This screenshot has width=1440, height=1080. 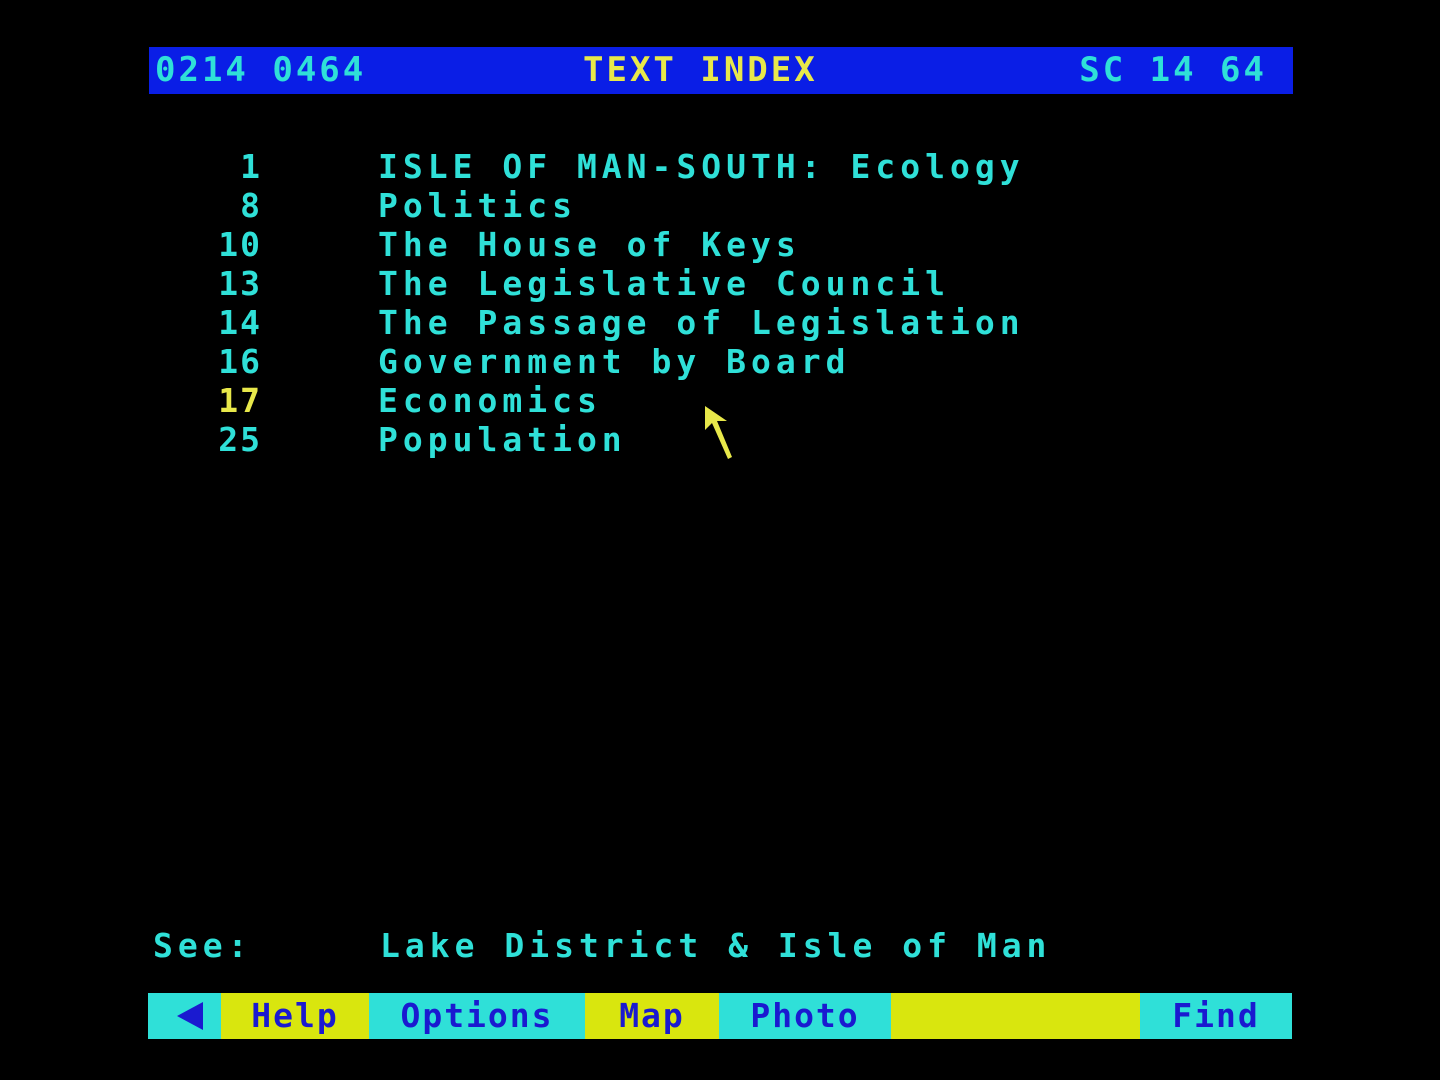 What do you see at coordinates (700, 70) in the screenshot?
I see `page-title: TEXT INDEX` at bounding box center [700, 70].